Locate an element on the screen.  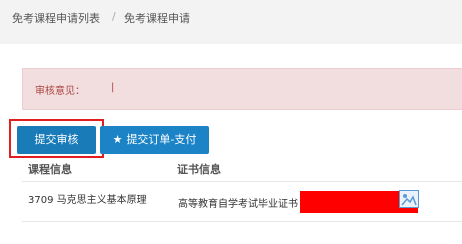
column-header-course: 课程信息 is located at coordinates (50, 169).